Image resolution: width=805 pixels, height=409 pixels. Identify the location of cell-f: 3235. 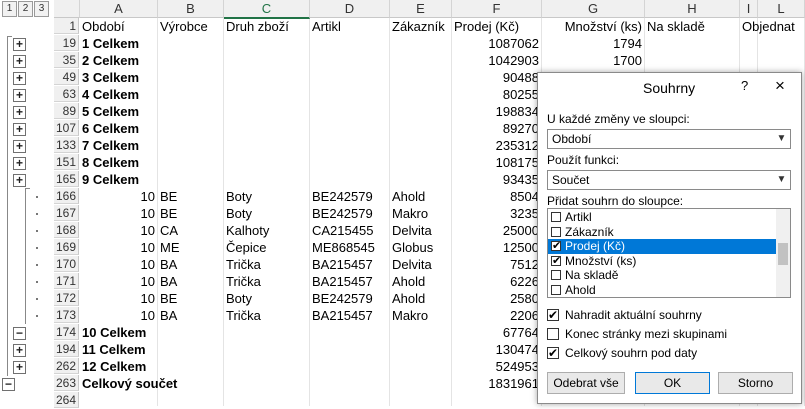
(496, 213).